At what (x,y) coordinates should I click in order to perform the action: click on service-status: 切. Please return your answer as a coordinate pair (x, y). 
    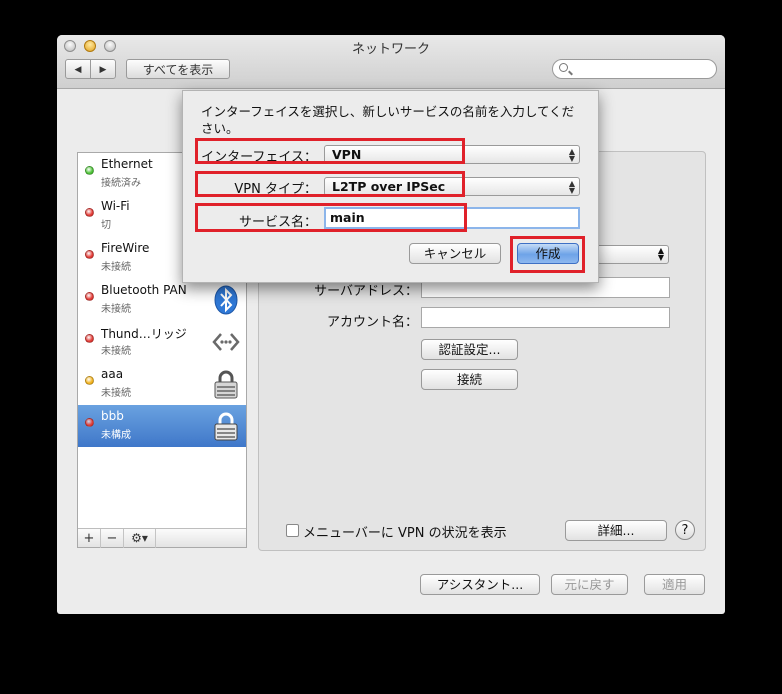
    Looking at the image, I should click on (106, 225).